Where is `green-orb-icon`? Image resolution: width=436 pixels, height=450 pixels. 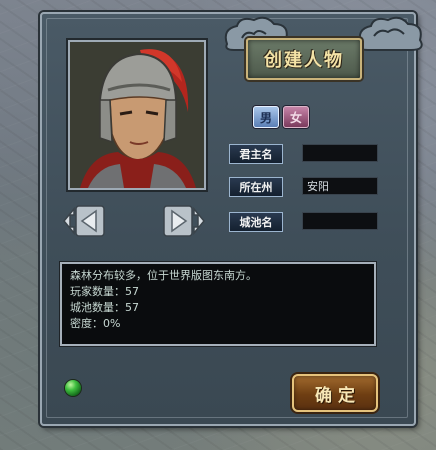 green-orb-icon is located at coordinates (73, 388).